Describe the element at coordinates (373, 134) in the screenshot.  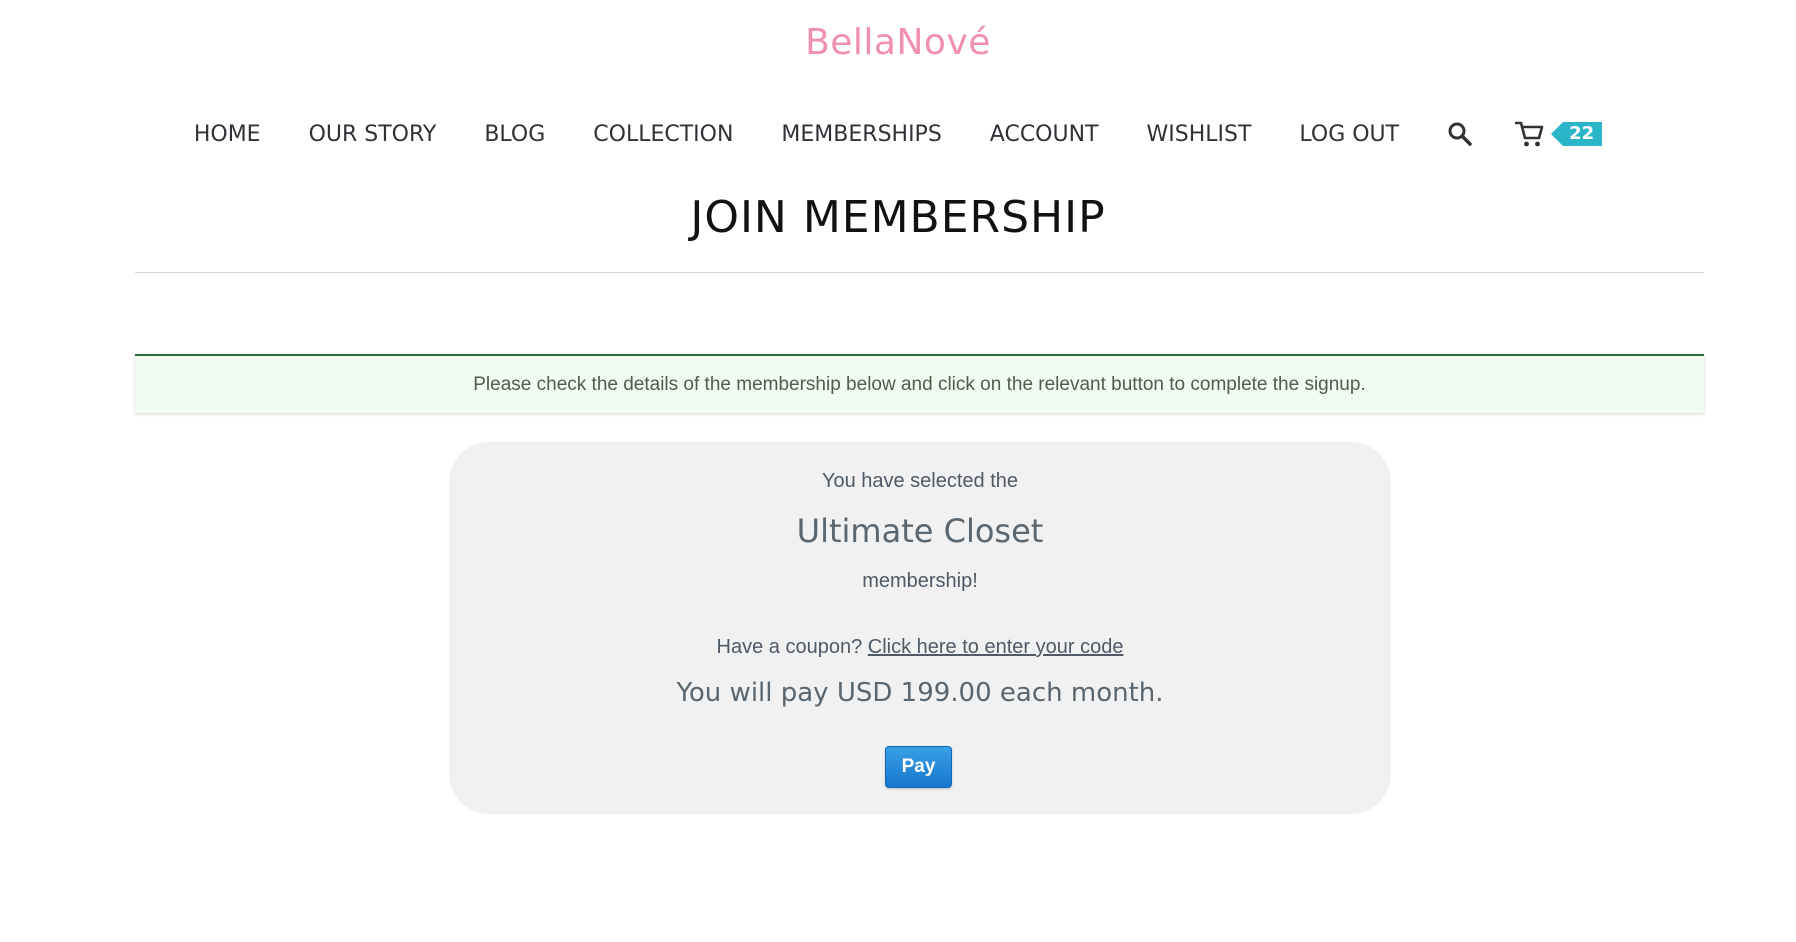
I see `nav-item-our-story: OUR STORY` at that location.